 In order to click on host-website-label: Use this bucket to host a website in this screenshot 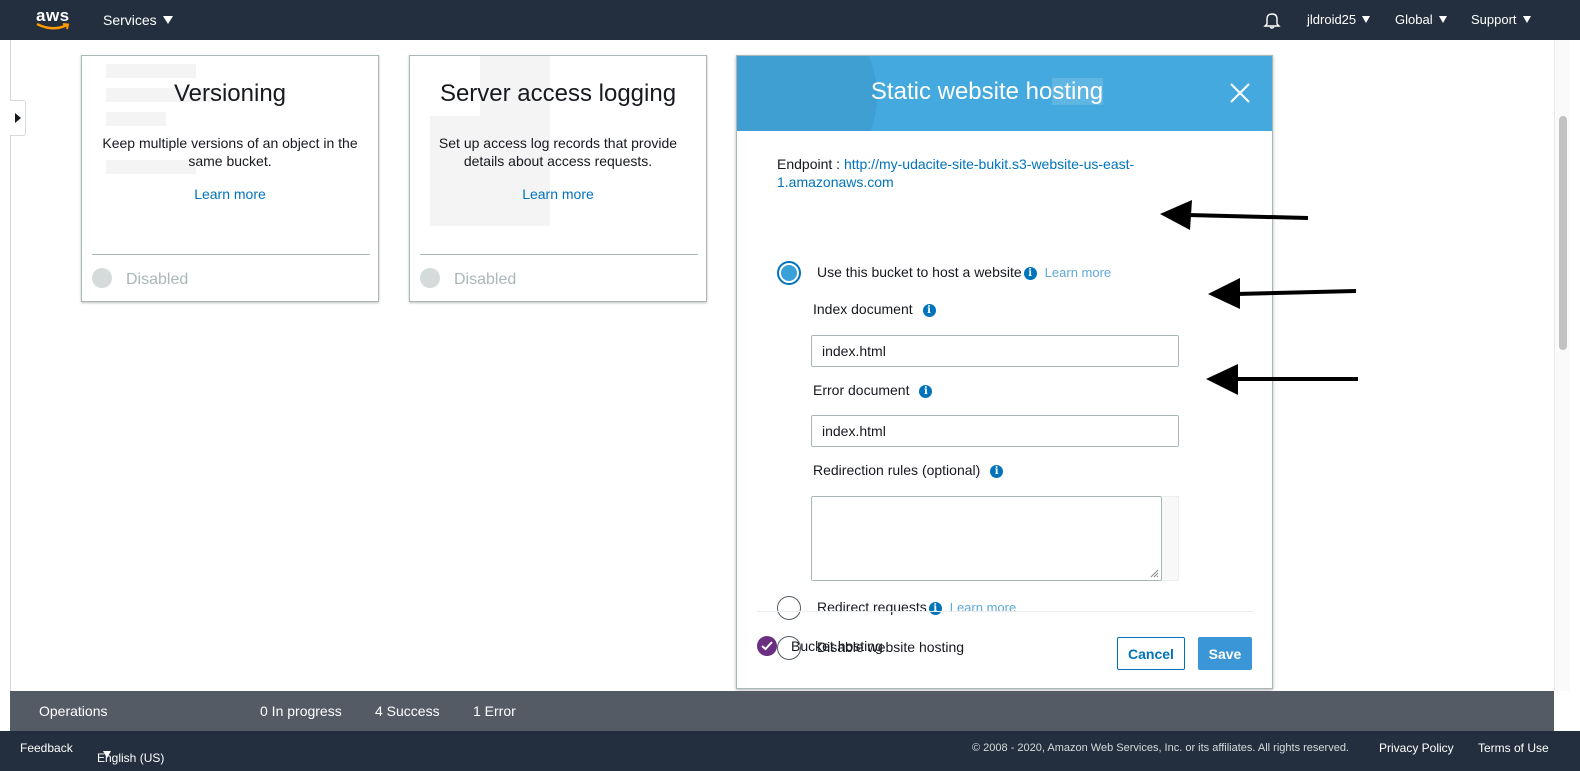, I will do `click(919, 272)`.